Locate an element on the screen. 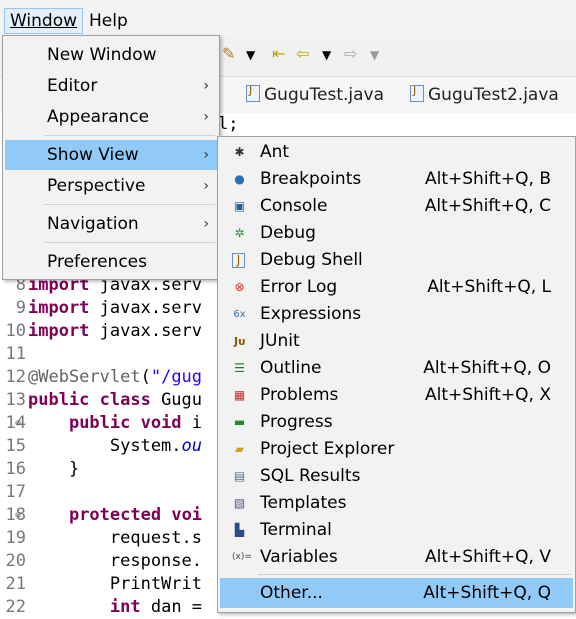  view-item-project-explorer: ▰ Project Explorer is located at coordinates (396, 449).